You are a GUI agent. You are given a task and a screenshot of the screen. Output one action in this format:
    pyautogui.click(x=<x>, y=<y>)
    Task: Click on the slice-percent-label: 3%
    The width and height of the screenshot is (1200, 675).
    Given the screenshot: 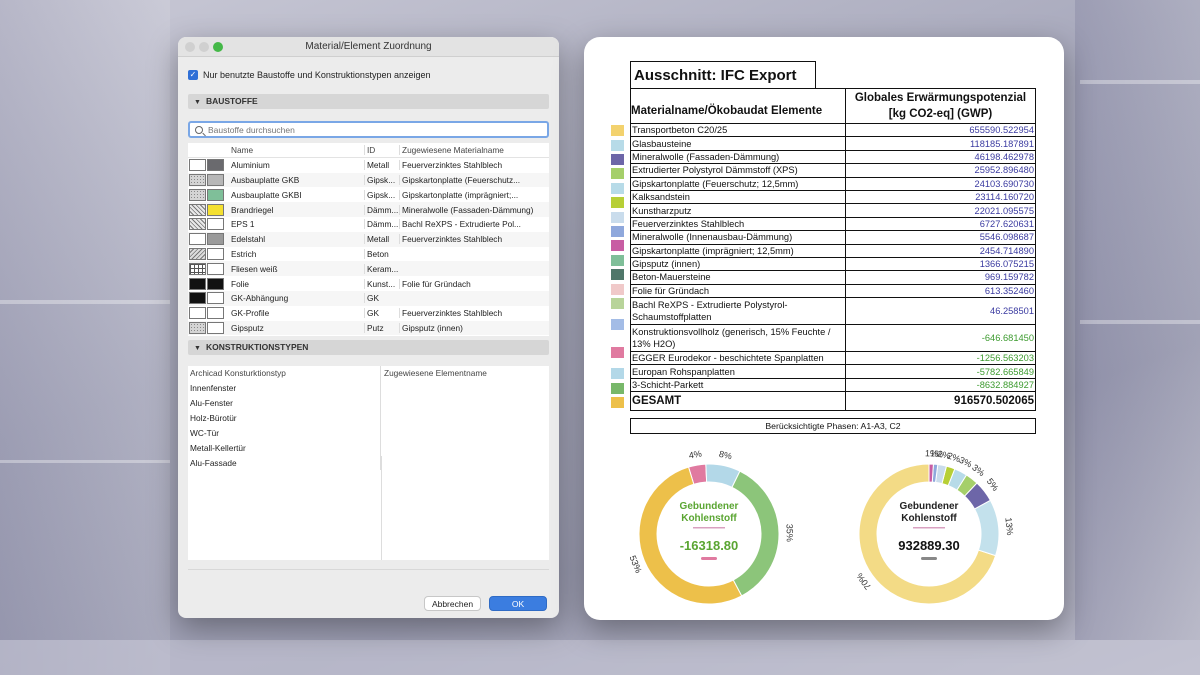 What is the action you would take?
    pyautogui.click(x=978, y=470)
    